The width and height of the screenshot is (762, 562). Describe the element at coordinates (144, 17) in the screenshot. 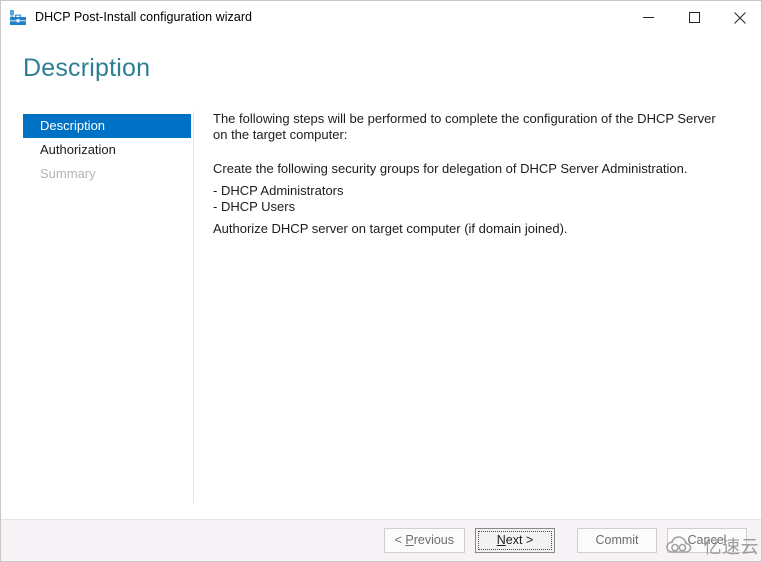

I see `window-title: DHCP Post-Install configuration wizard` at that location.